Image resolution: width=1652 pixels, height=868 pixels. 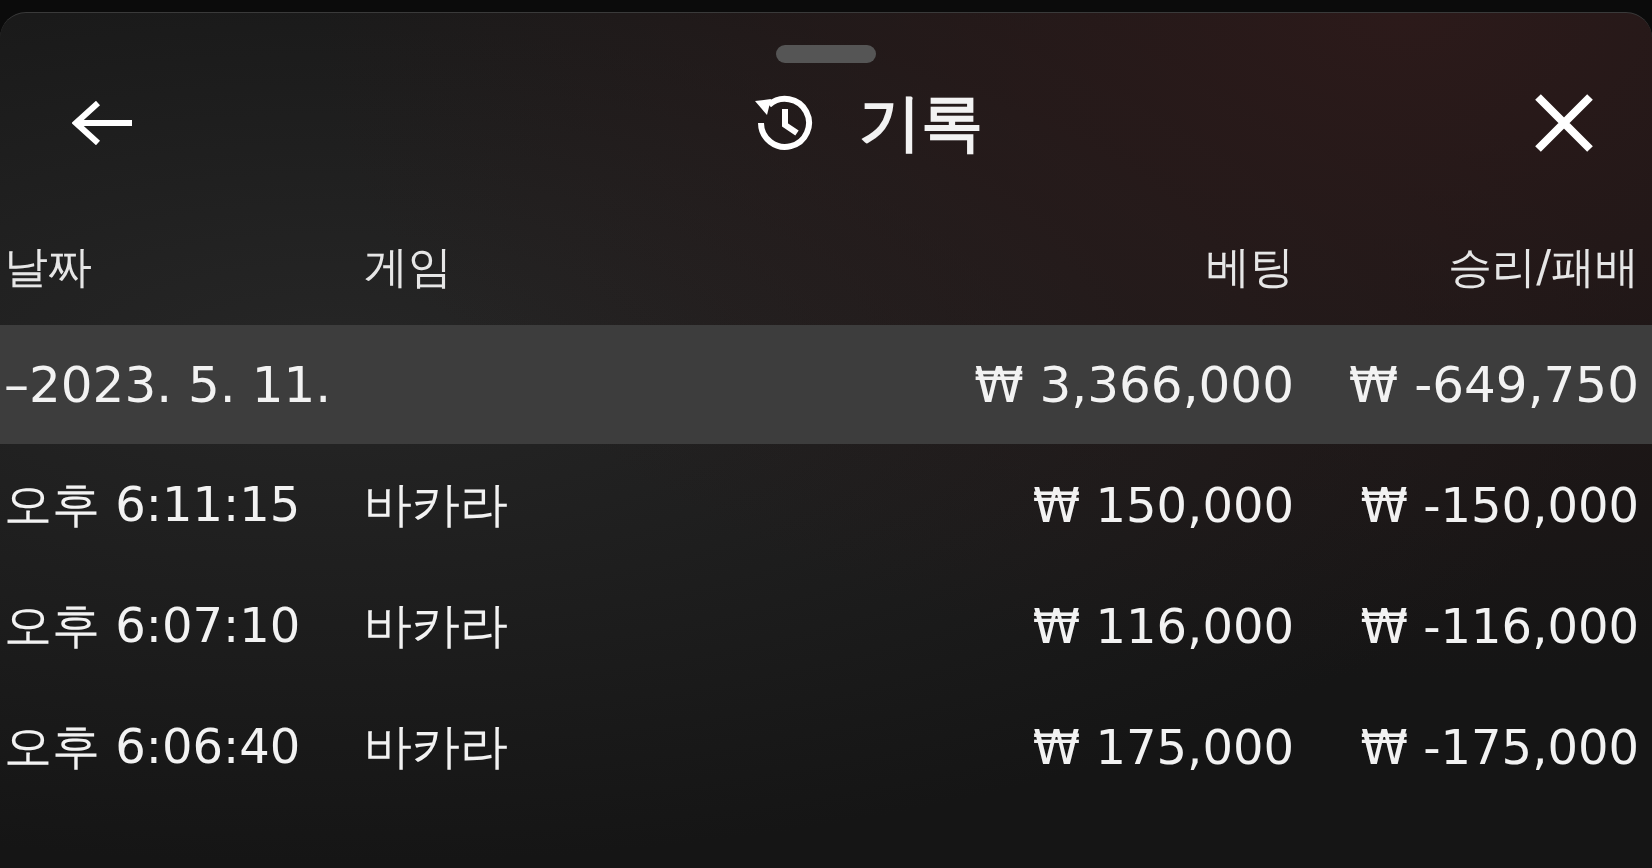 What do you see at coordinates (152, 746) in the screenshot?
I see `time-cell-text: 오후 6:06:40` at bounding box center [152, 746].